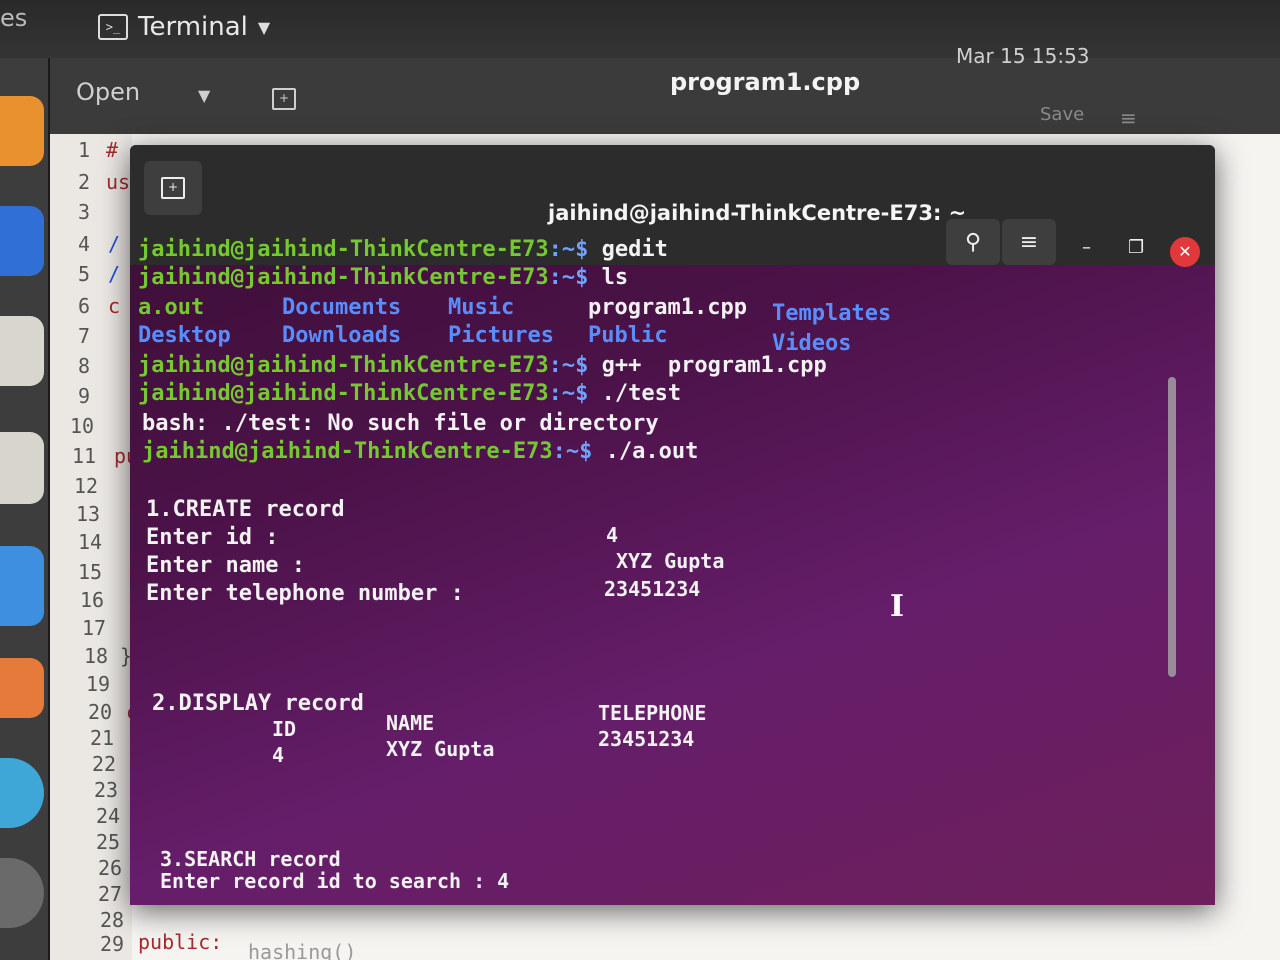 This screenshot has width=1280, height=960. What do you see at coordinates (258, 703) in the screenshot?
I see `menu-header: 2.DISPLAY record` at bounding box center [258, 703].